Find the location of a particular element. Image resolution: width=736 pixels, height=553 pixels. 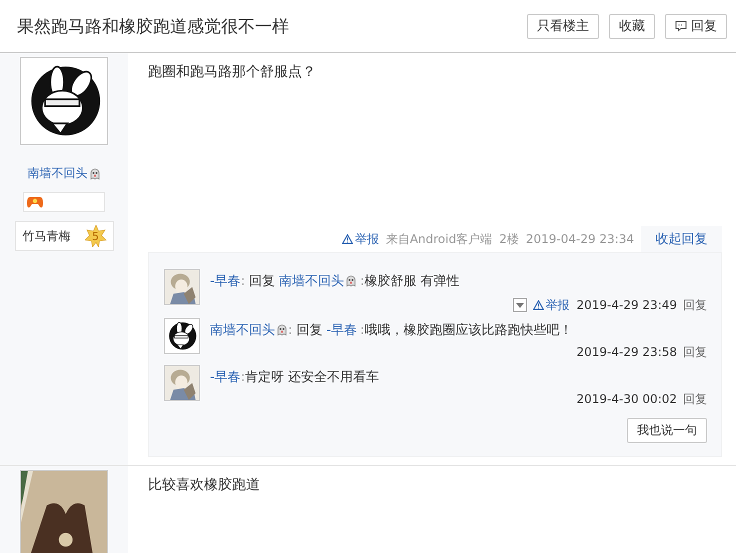

post-text: 比较喜欢橡胶跑道 is located at coordinates (204, 485).